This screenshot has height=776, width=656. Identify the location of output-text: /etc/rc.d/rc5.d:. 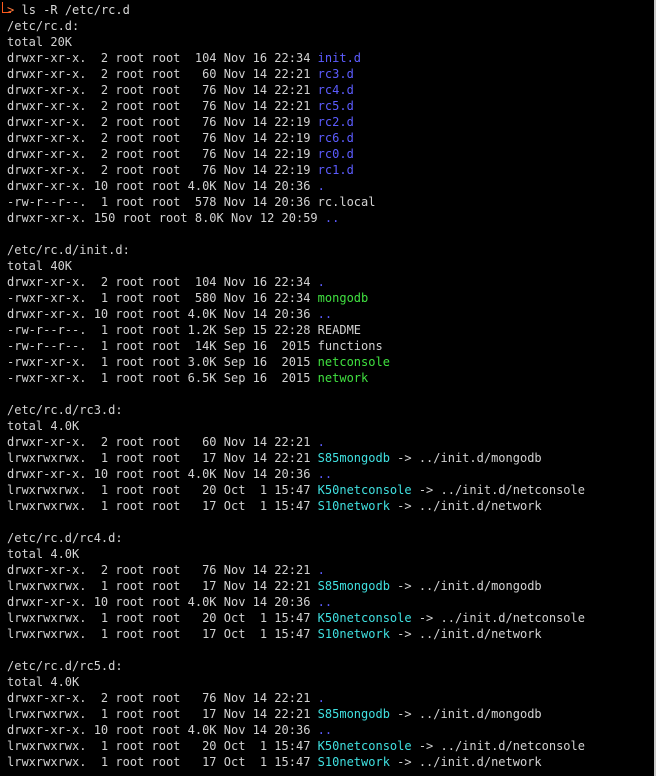
(65, 666).